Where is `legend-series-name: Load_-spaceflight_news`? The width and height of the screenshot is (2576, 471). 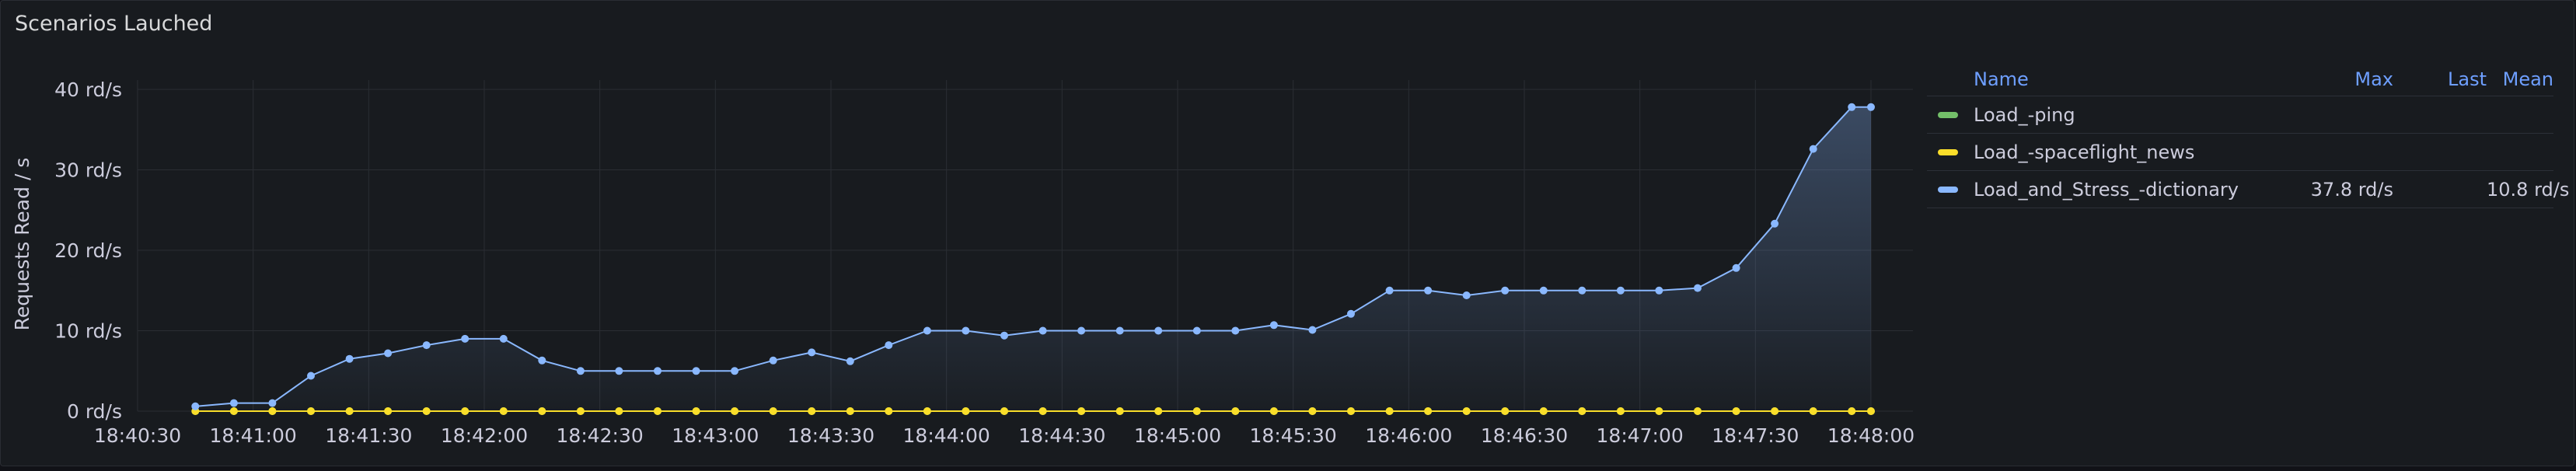
legend-series-name: Load_-spaceflight_news is located at coordinates (2137, 152).